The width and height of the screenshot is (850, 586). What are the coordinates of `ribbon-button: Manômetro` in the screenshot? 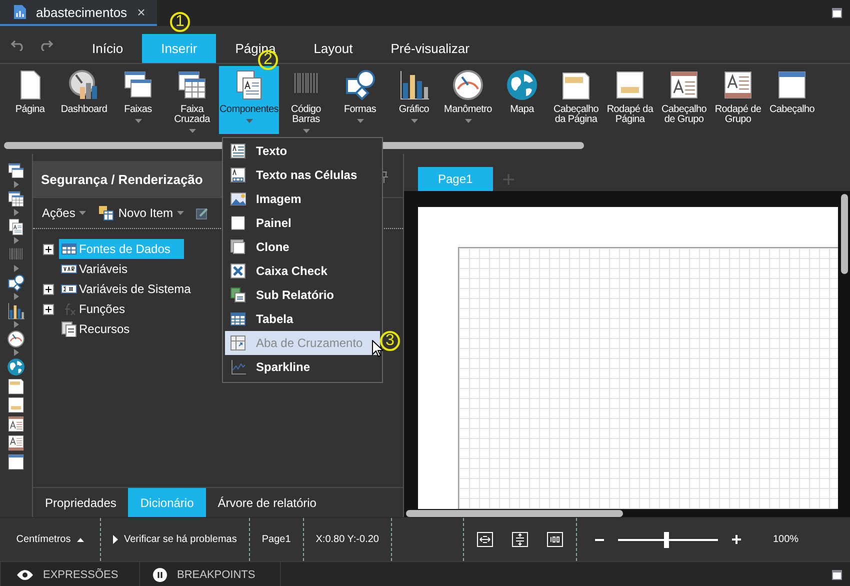 It's located at (468, 100).